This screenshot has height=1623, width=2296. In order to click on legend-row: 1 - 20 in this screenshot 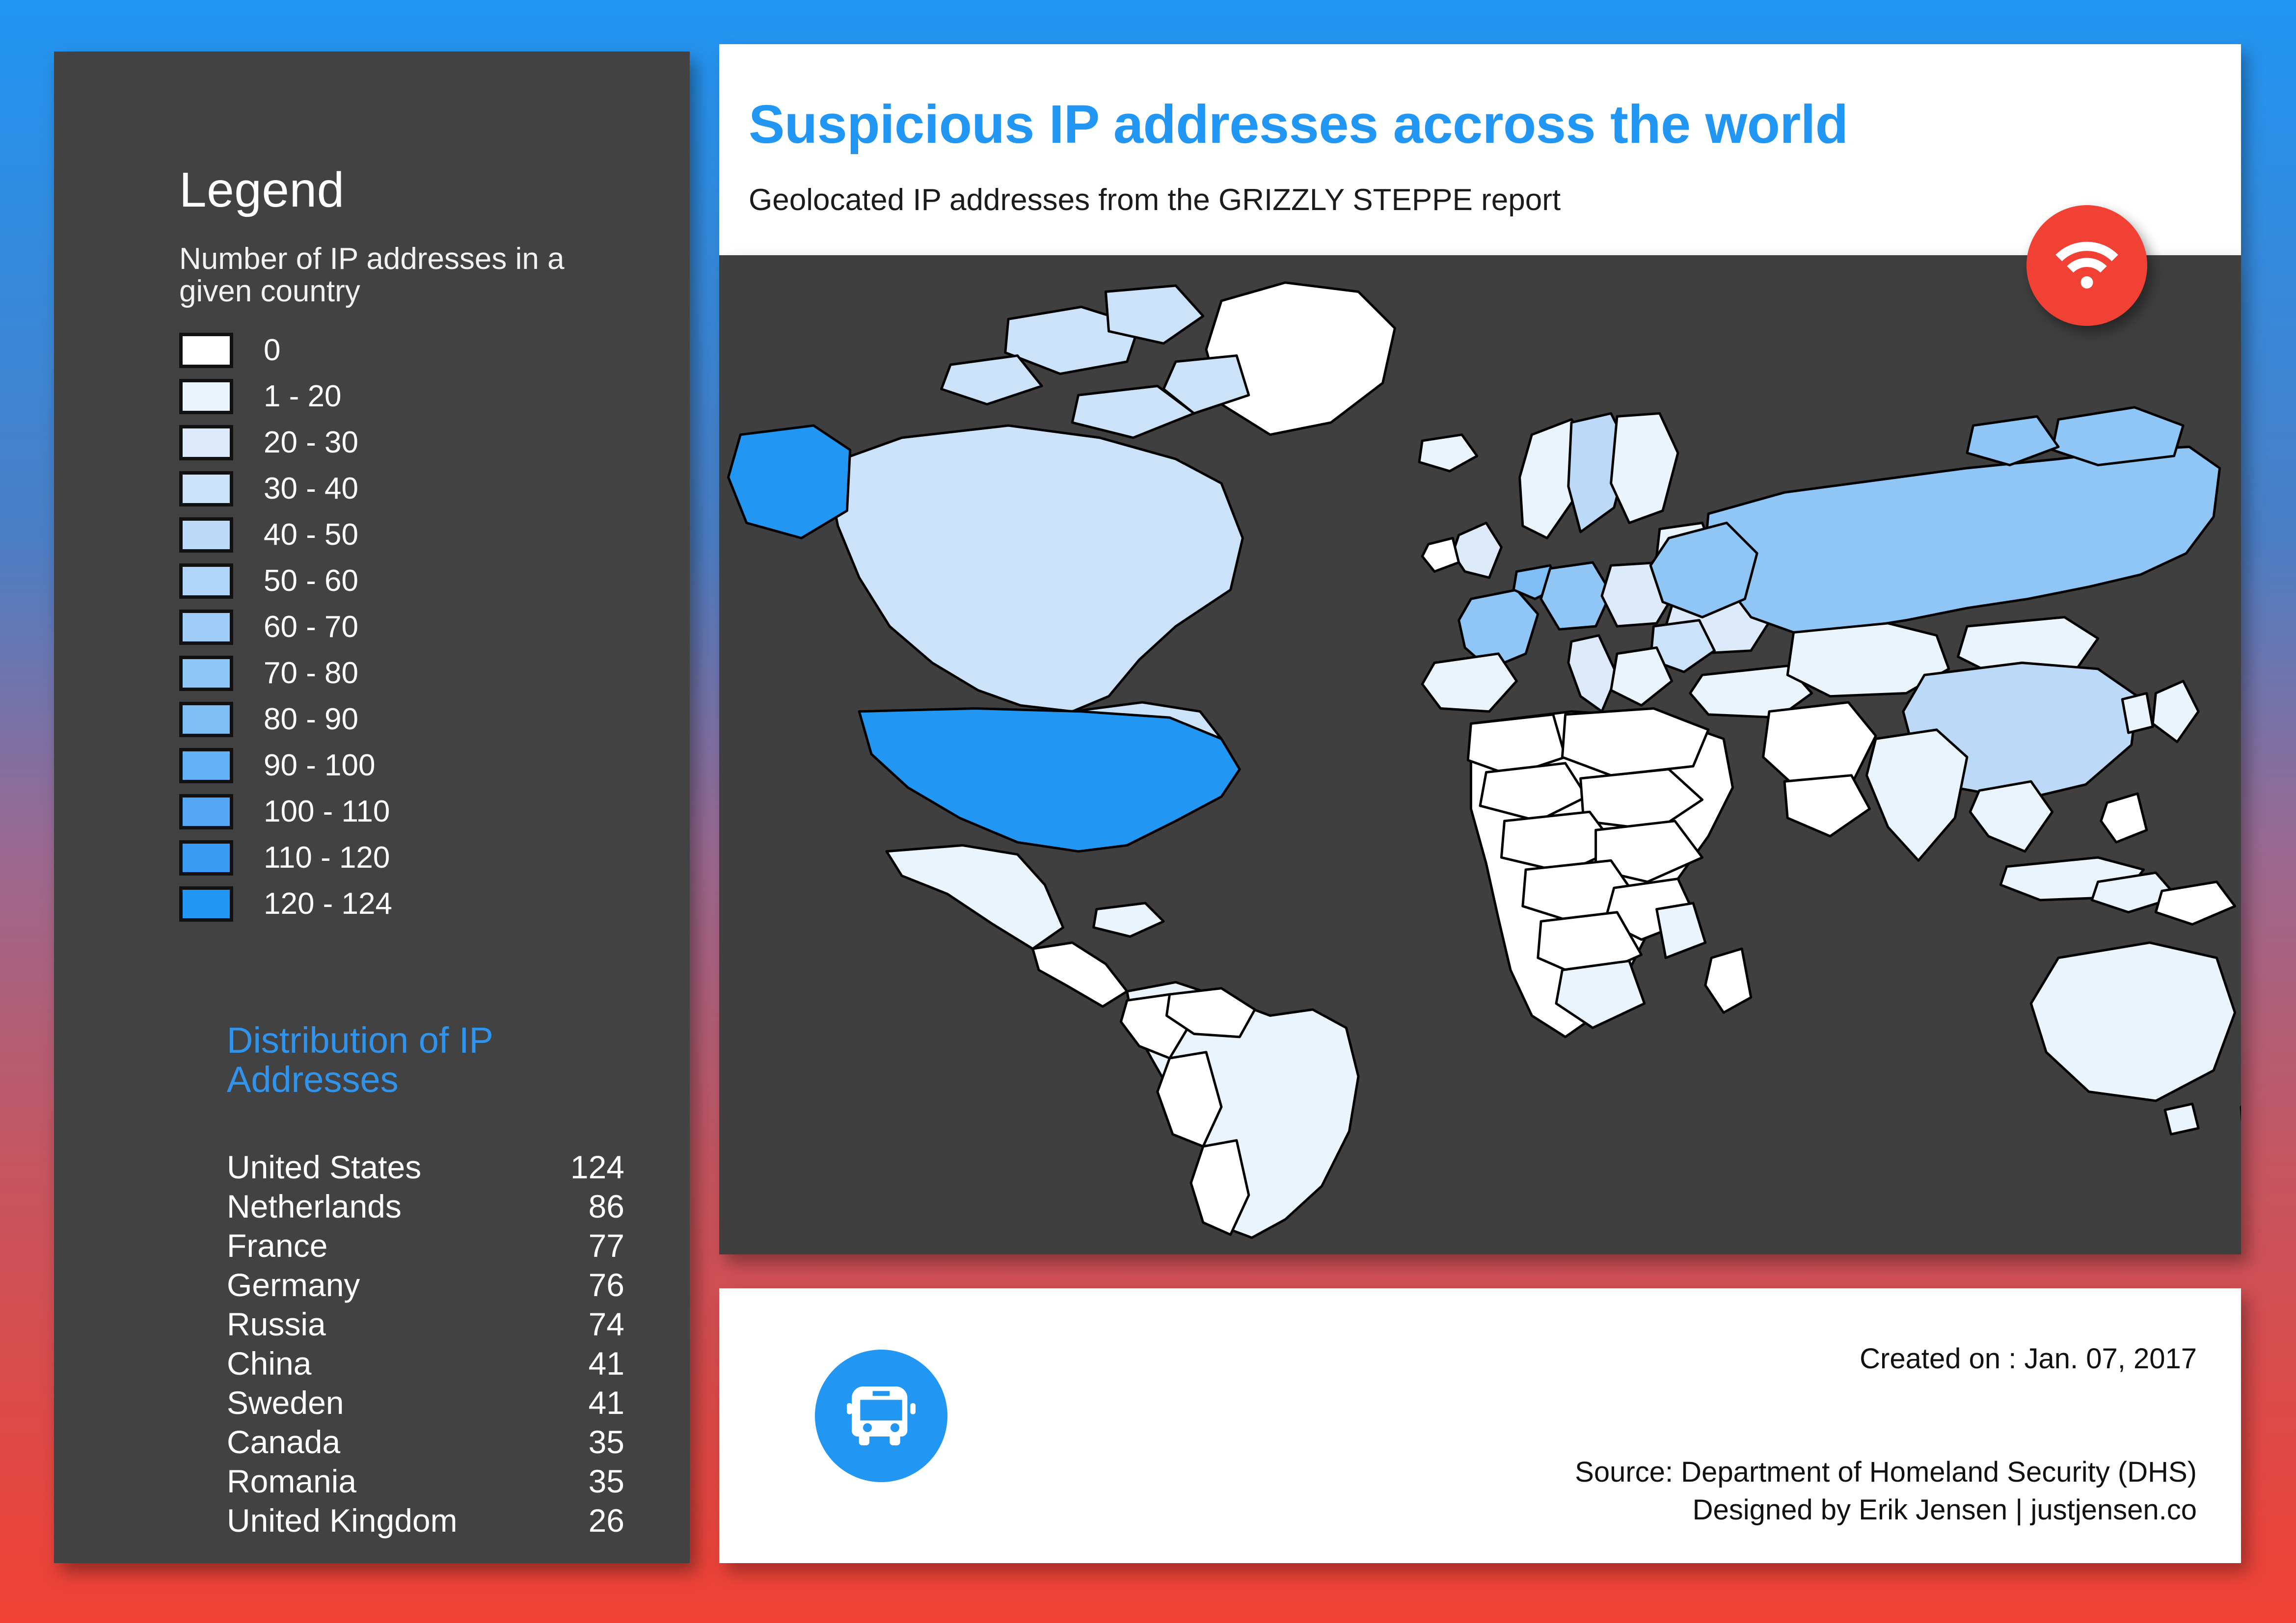, I will do `click(285, 396)`.